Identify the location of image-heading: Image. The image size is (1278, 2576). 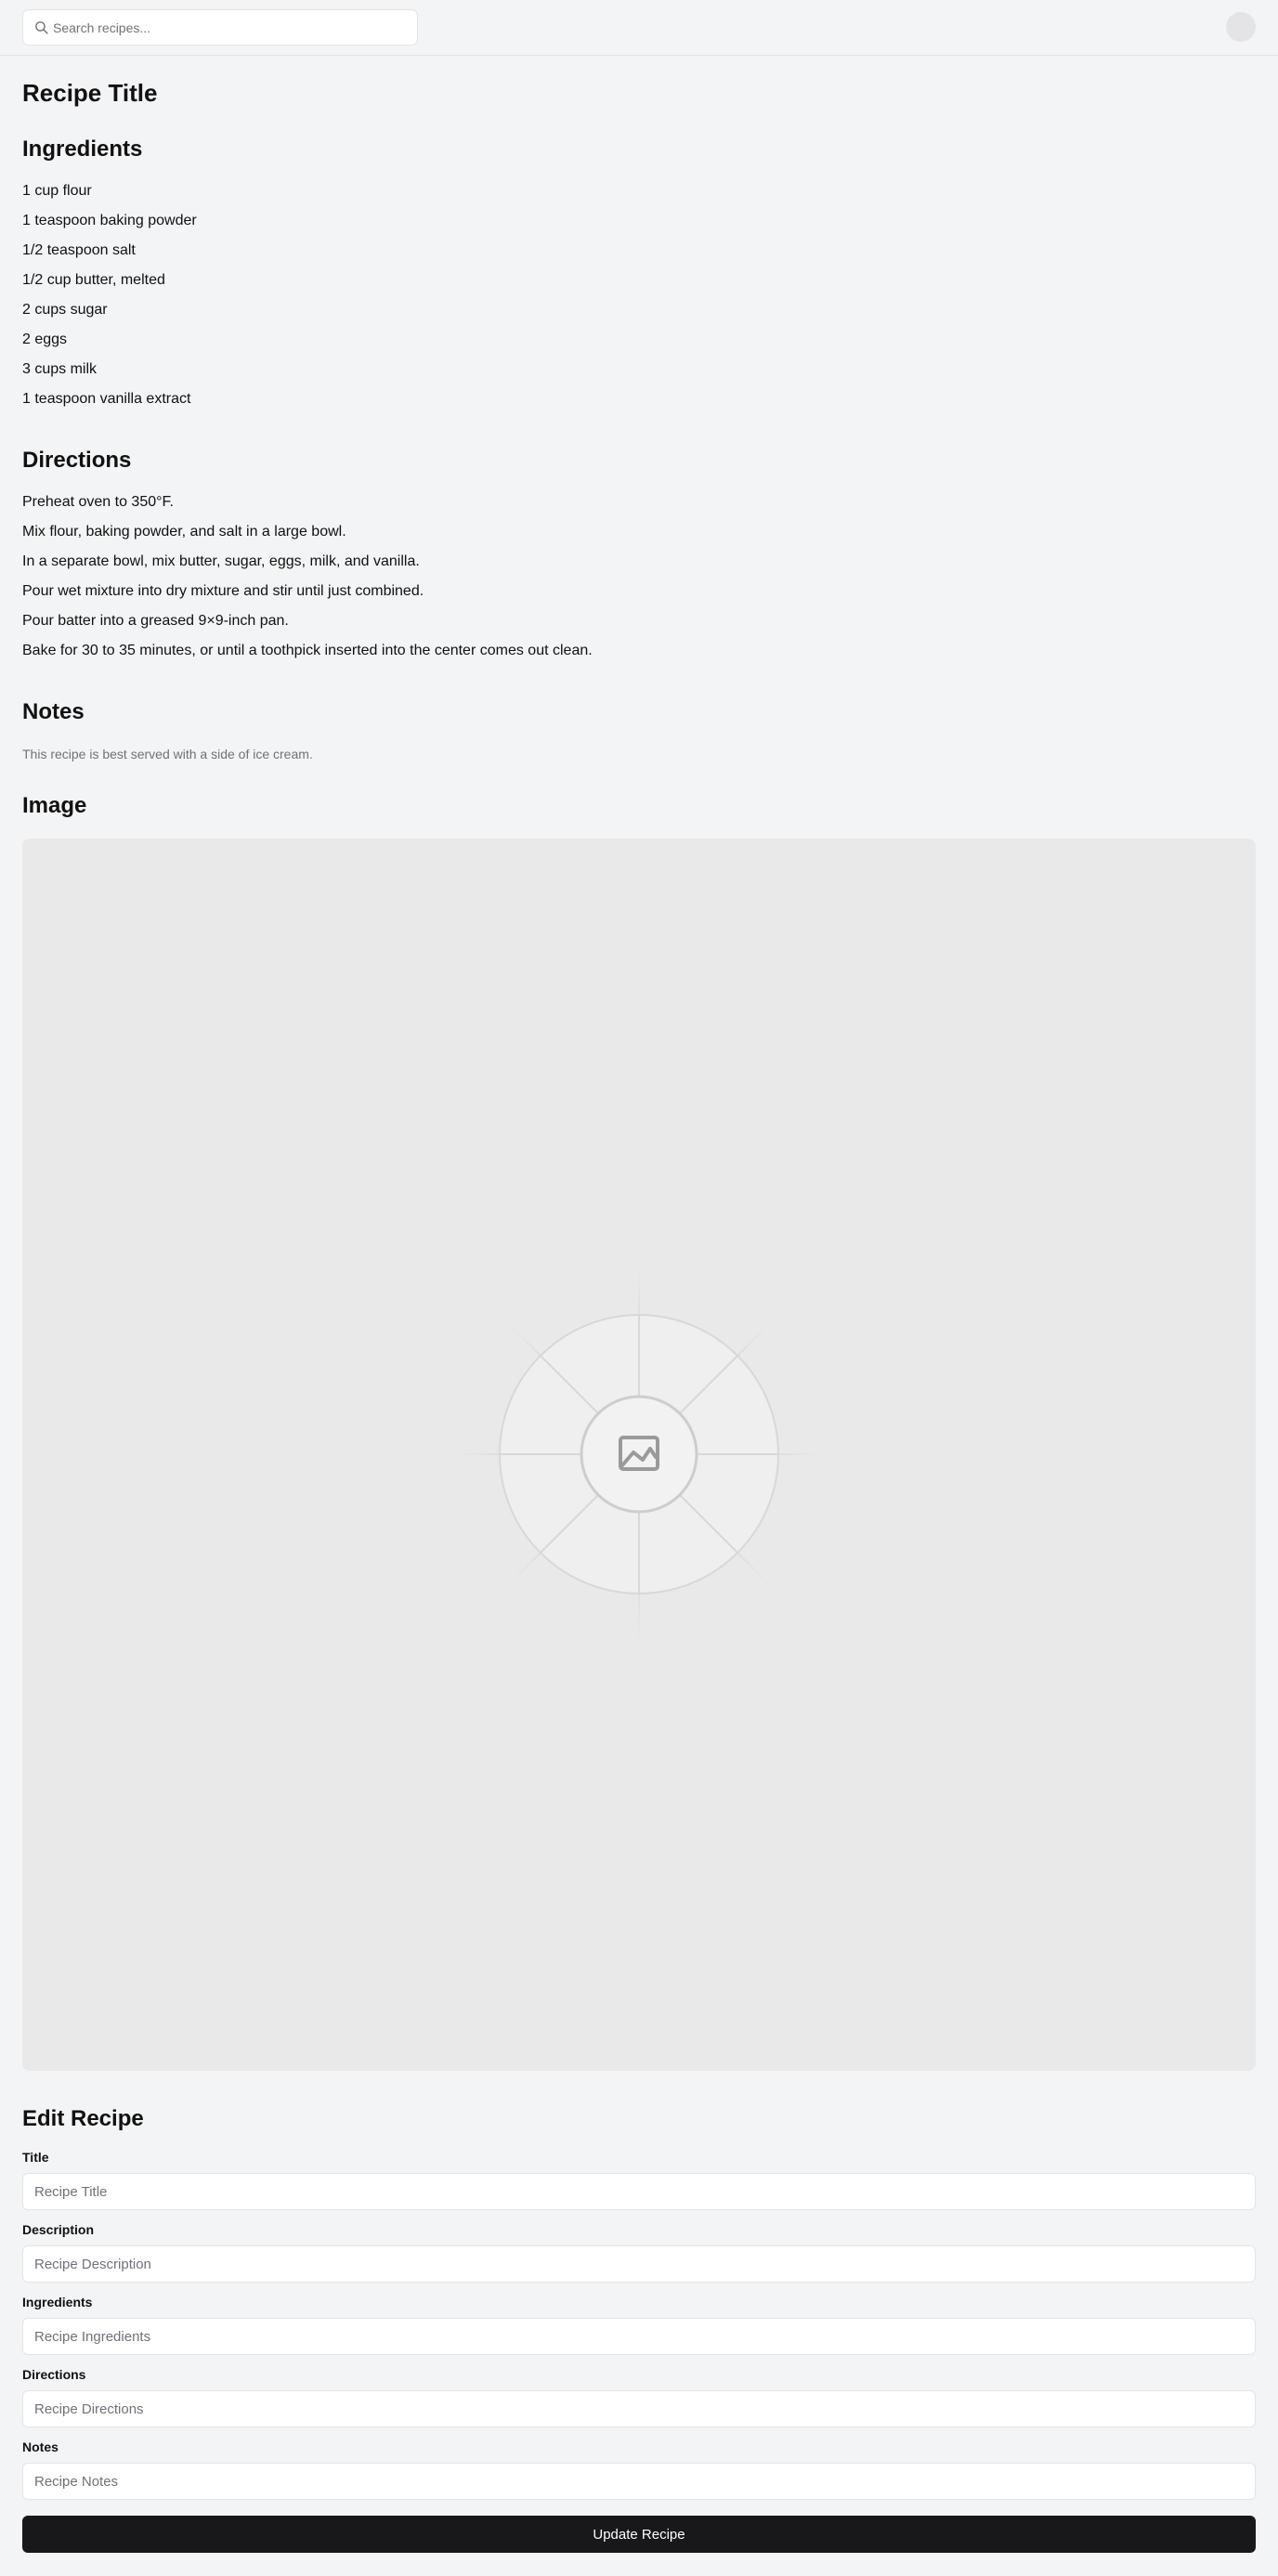
(54, 805).